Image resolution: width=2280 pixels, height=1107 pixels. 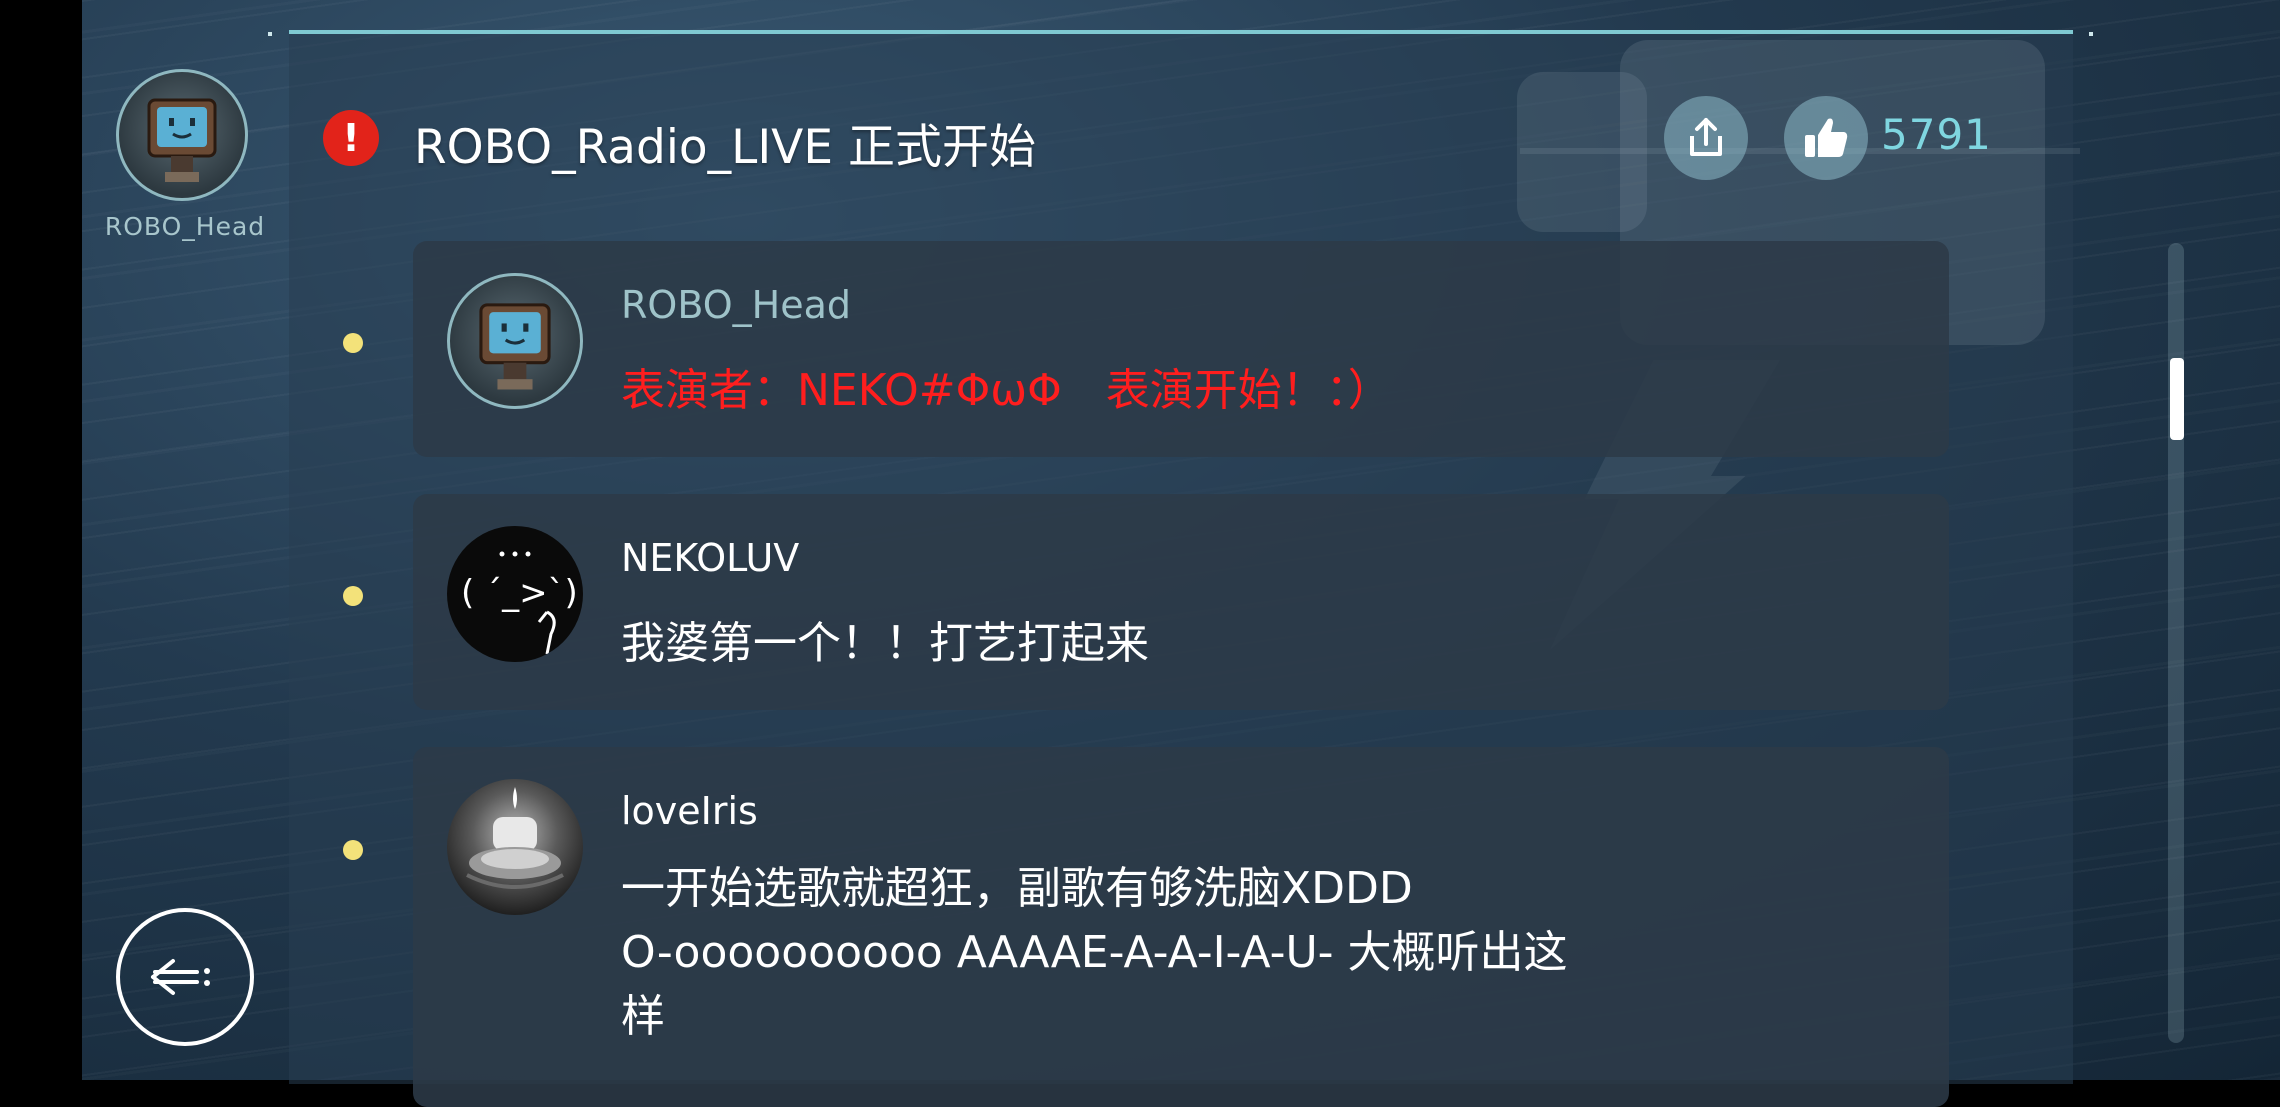 I want to click on comment-text-line: 一开始选歌就超狂，副歌有够洗脑XDDD, so click(x=1017, y=888).